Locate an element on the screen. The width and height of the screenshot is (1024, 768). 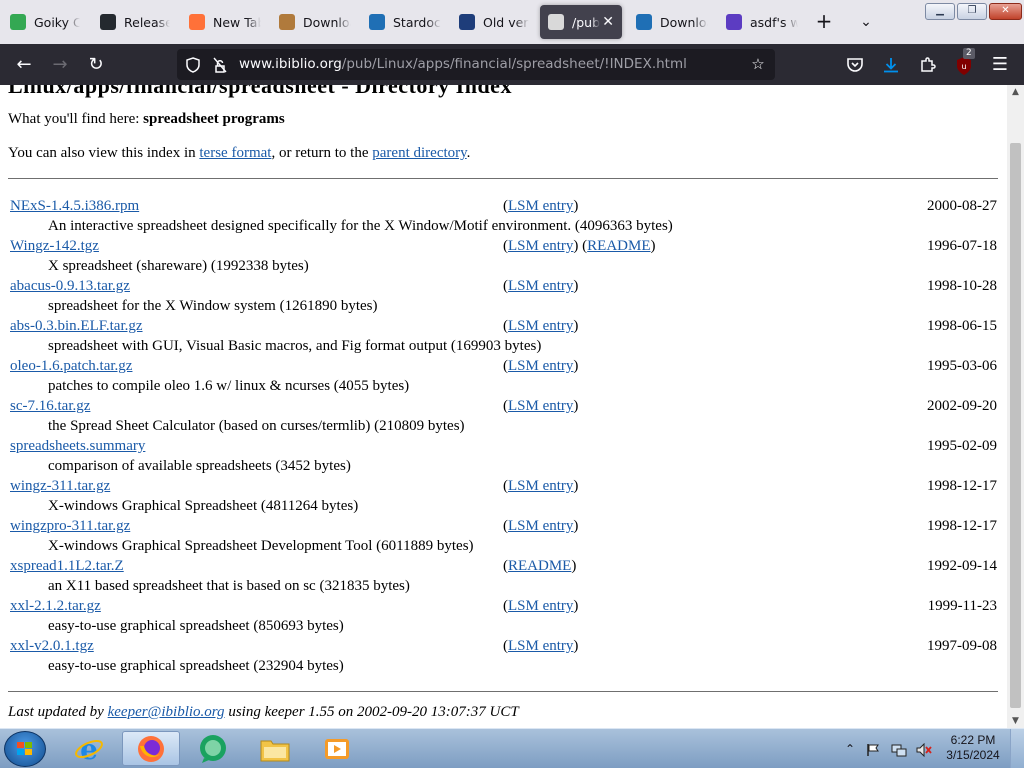
clock-date: 3/15/2024 is located at coordinates (973, 755).